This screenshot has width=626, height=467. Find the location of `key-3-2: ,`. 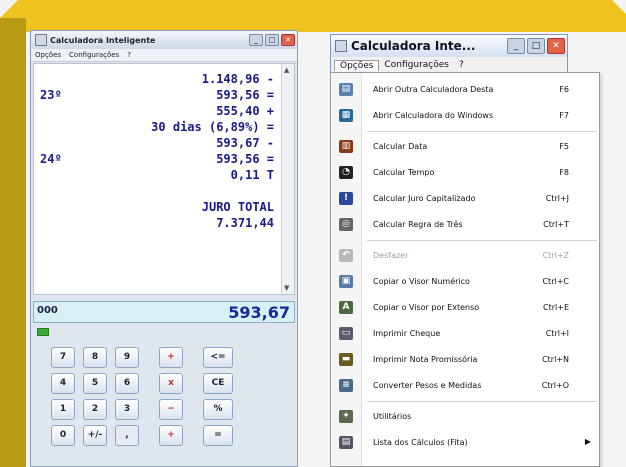

key-3-2: , is located at coordinates (127, 435).